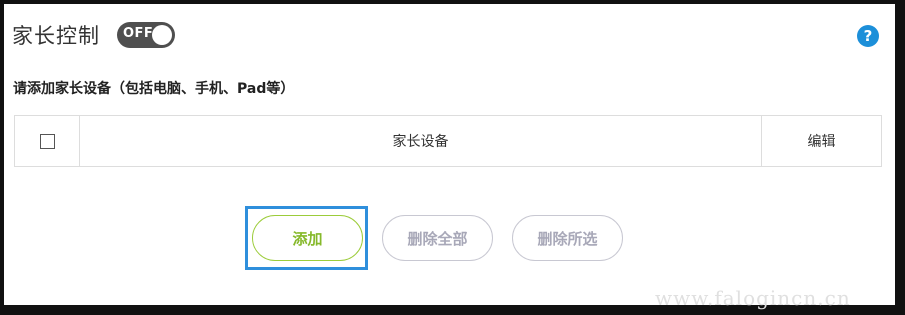  What do you see at coordinates (437, 238) in the screenshot?
I see `delete-all-button: 删除全部` at bounding box center [437, 238].